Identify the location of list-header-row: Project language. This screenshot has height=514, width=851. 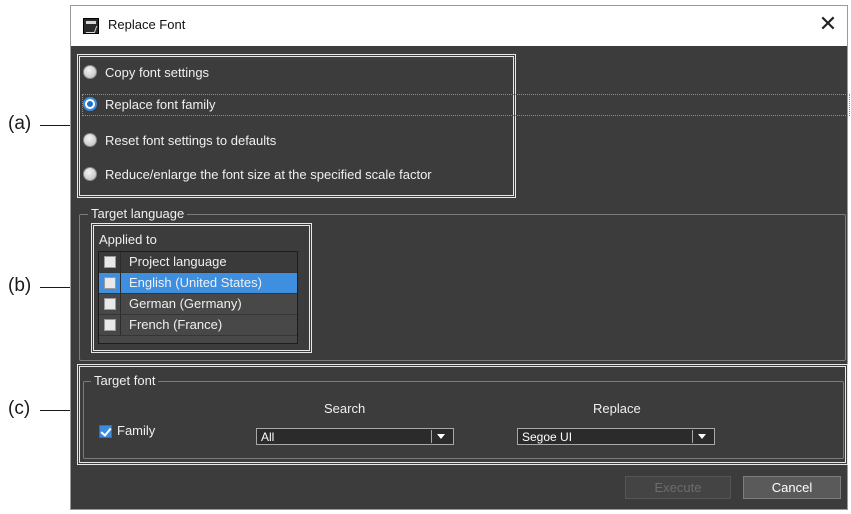
(198, 262).